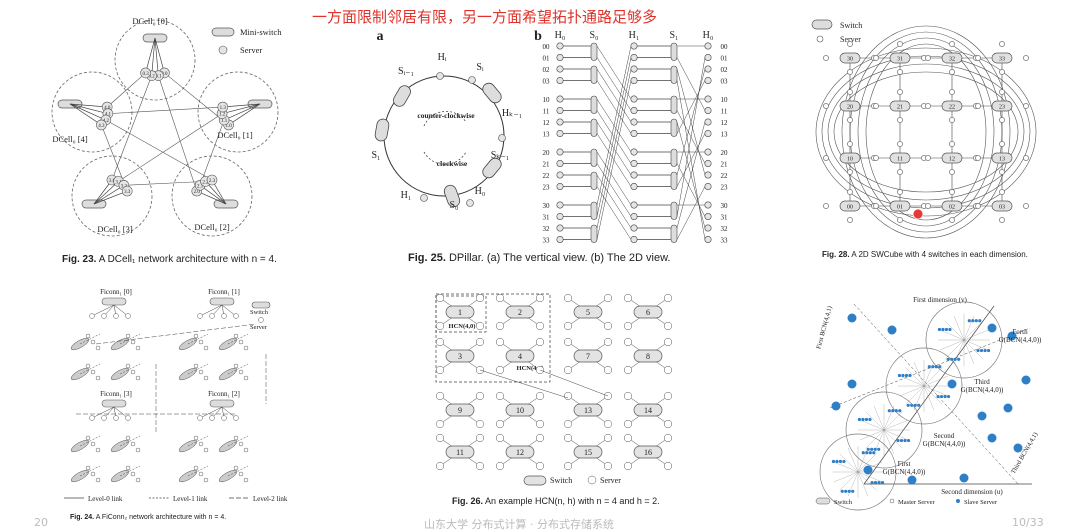 The image size is (1074, 532). What do you see at coordinates (222, 301) in the screenshot?
I see `ficonn-switch-icon` at bounding box center [222, 301].